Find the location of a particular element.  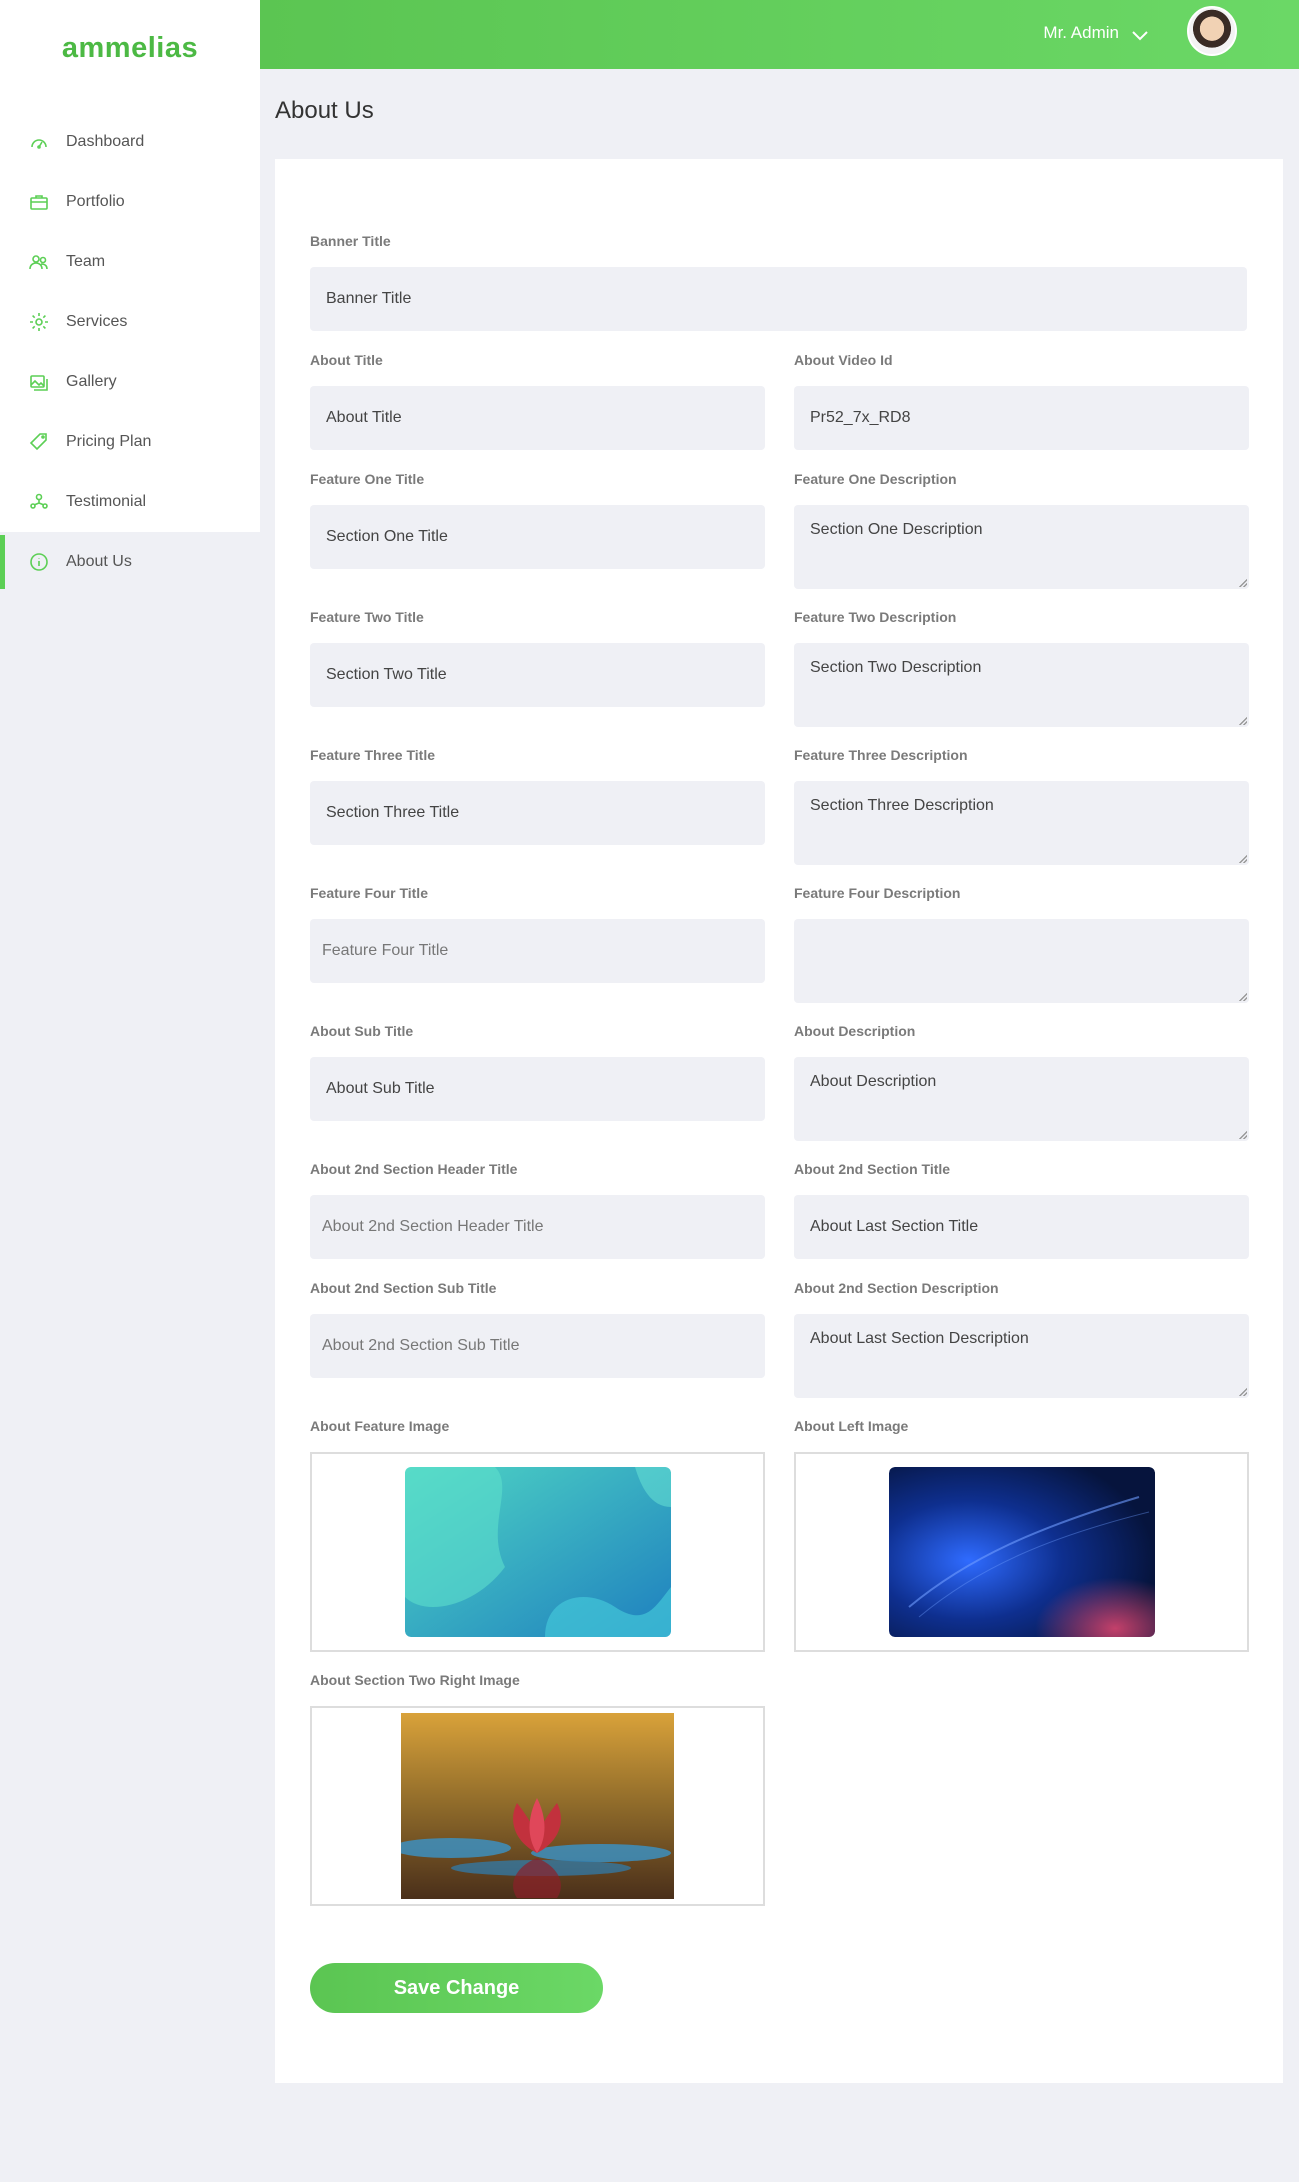

sidebar-item-label: Services is located at coordinates (97, 321).